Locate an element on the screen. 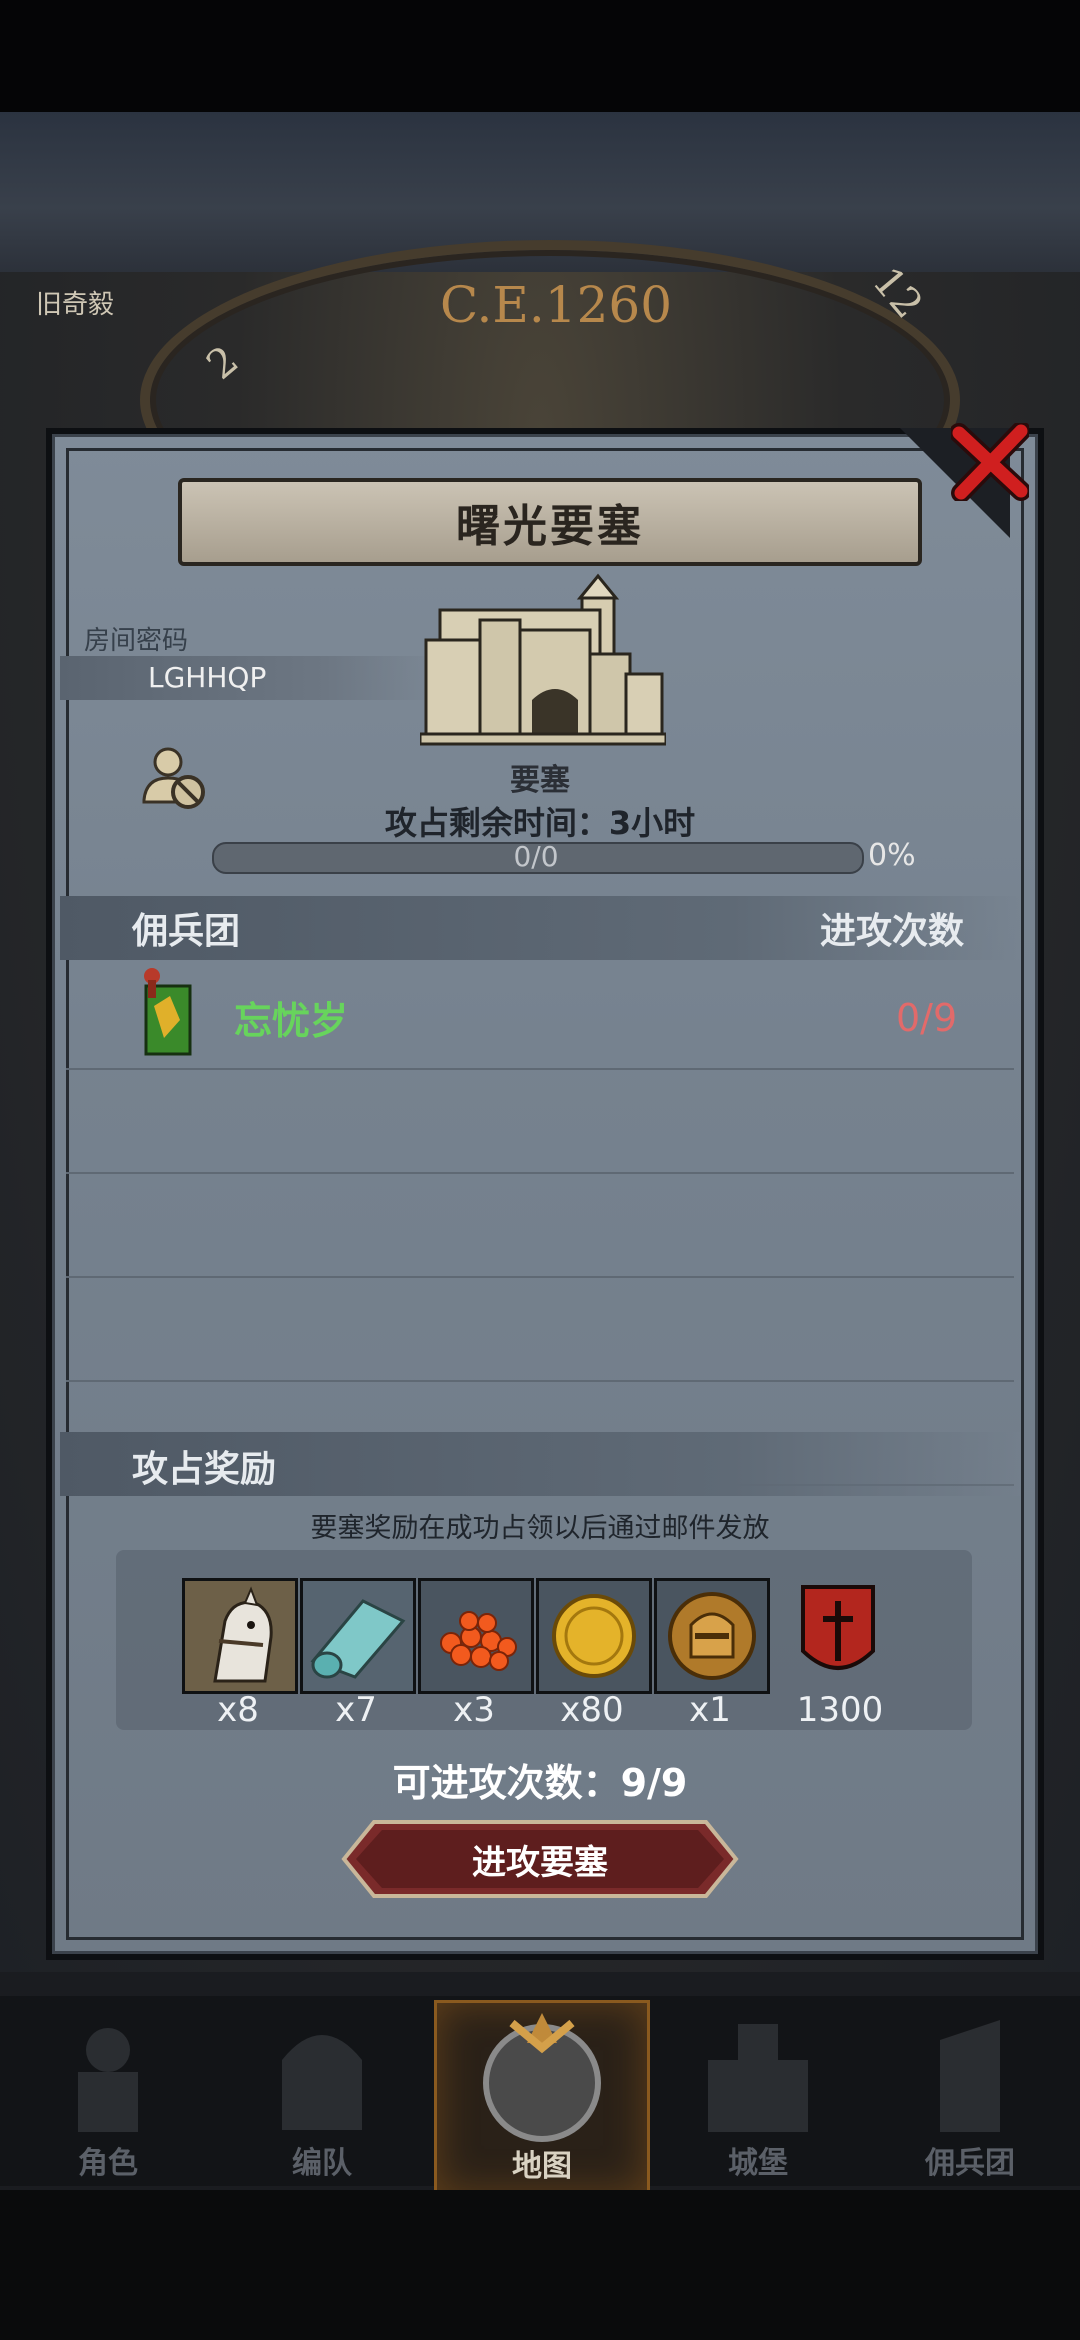 The image size is (1080, 2340). background-text: 旧奇毅 is located at coordinates (75, 305).